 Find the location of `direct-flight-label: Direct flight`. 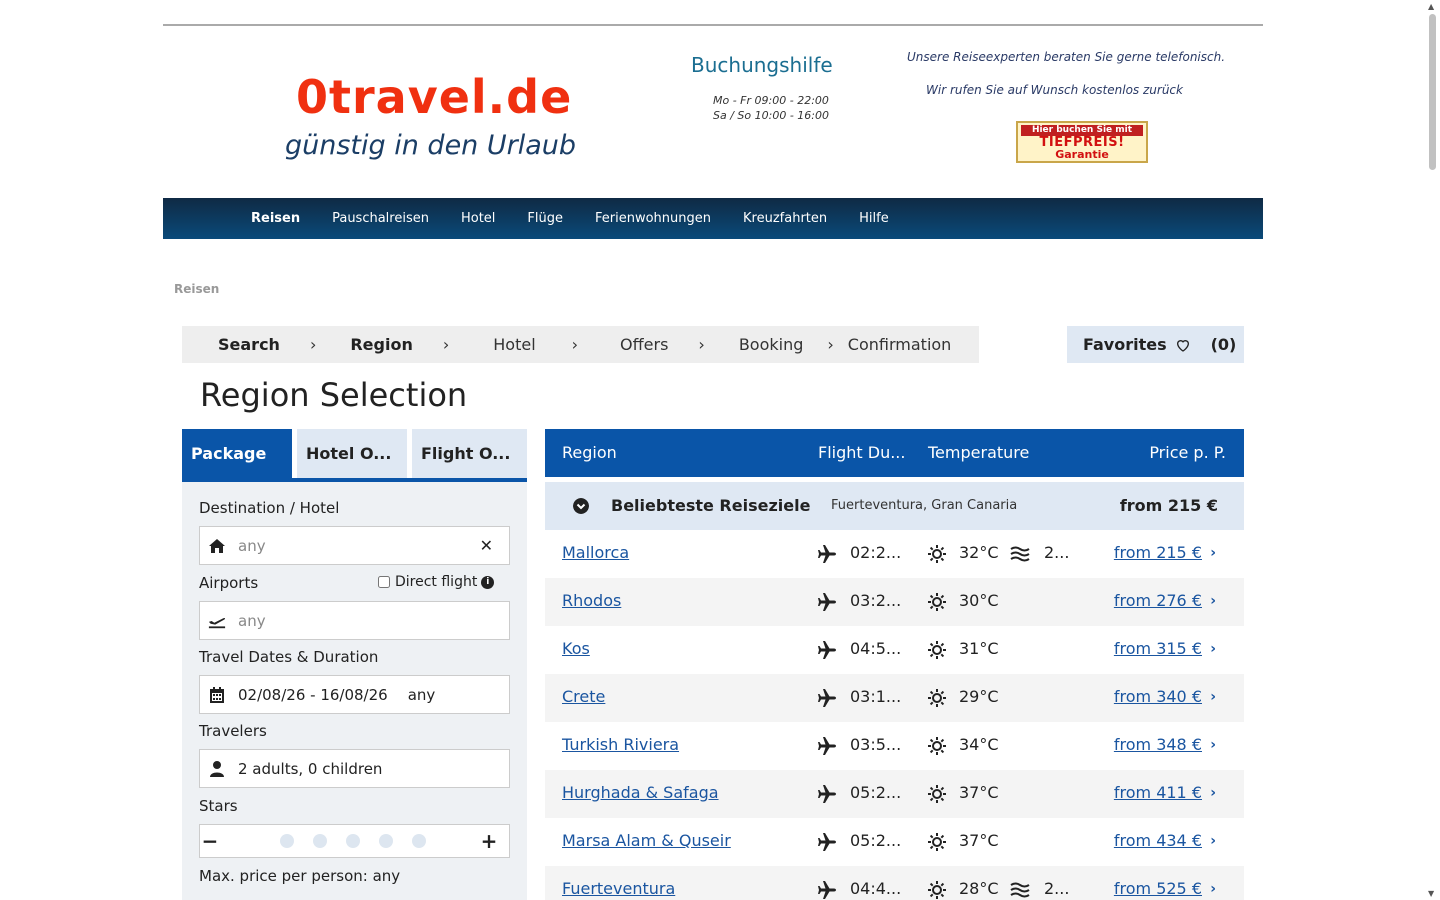

direct-flight-label: Direct flight is located at coordinates (436, 582).